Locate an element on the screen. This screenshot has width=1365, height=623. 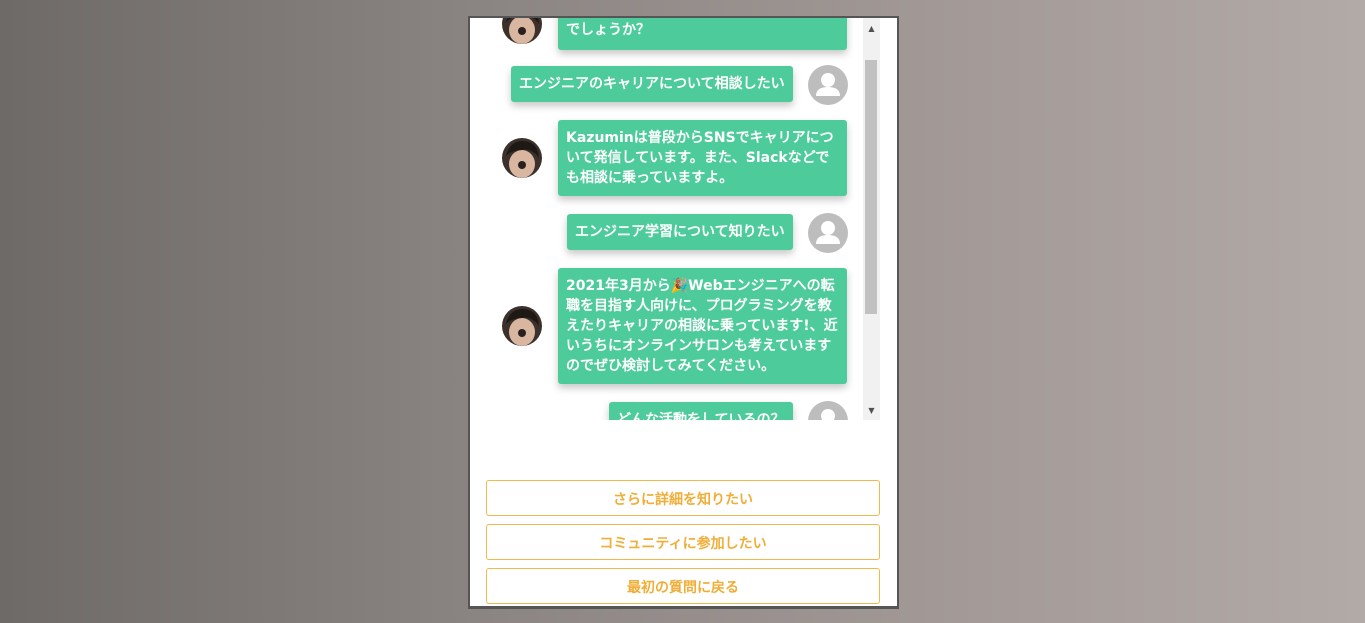
user-message-row: エンジニアのキャリアについて相談したい is located at coordinates (675, 85).